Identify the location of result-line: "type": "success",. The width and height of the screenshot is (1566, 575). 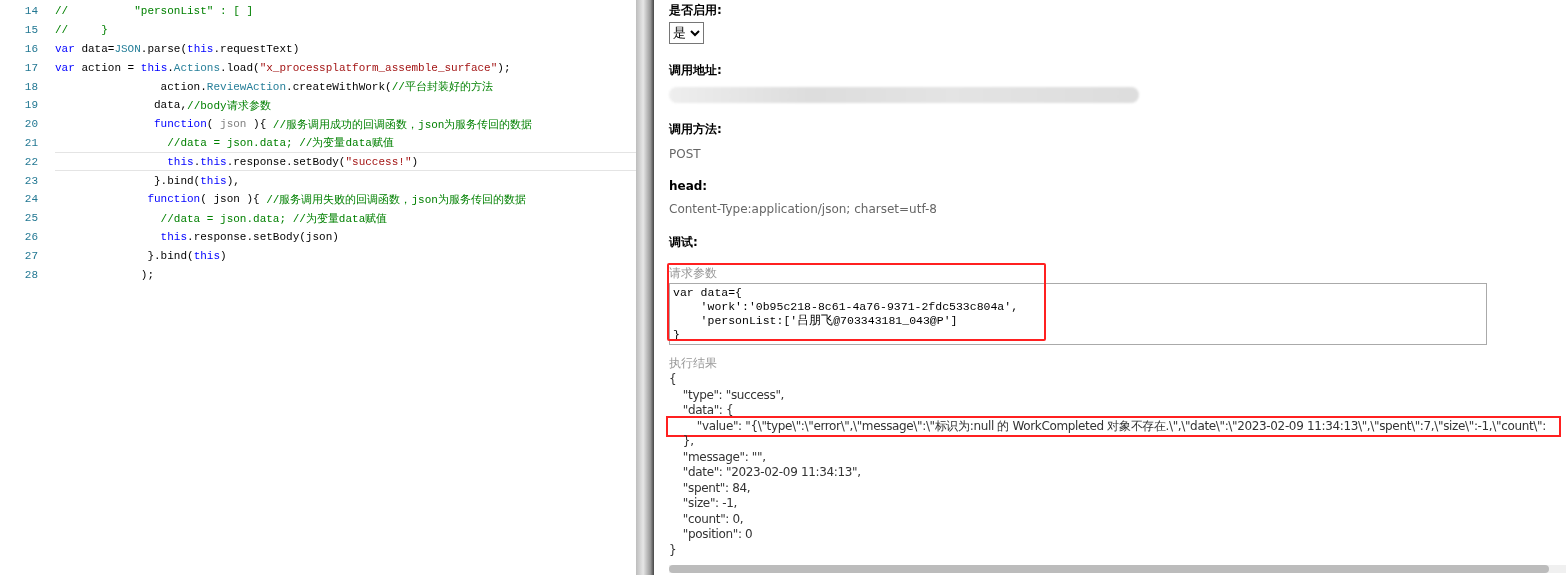
(733, 395).